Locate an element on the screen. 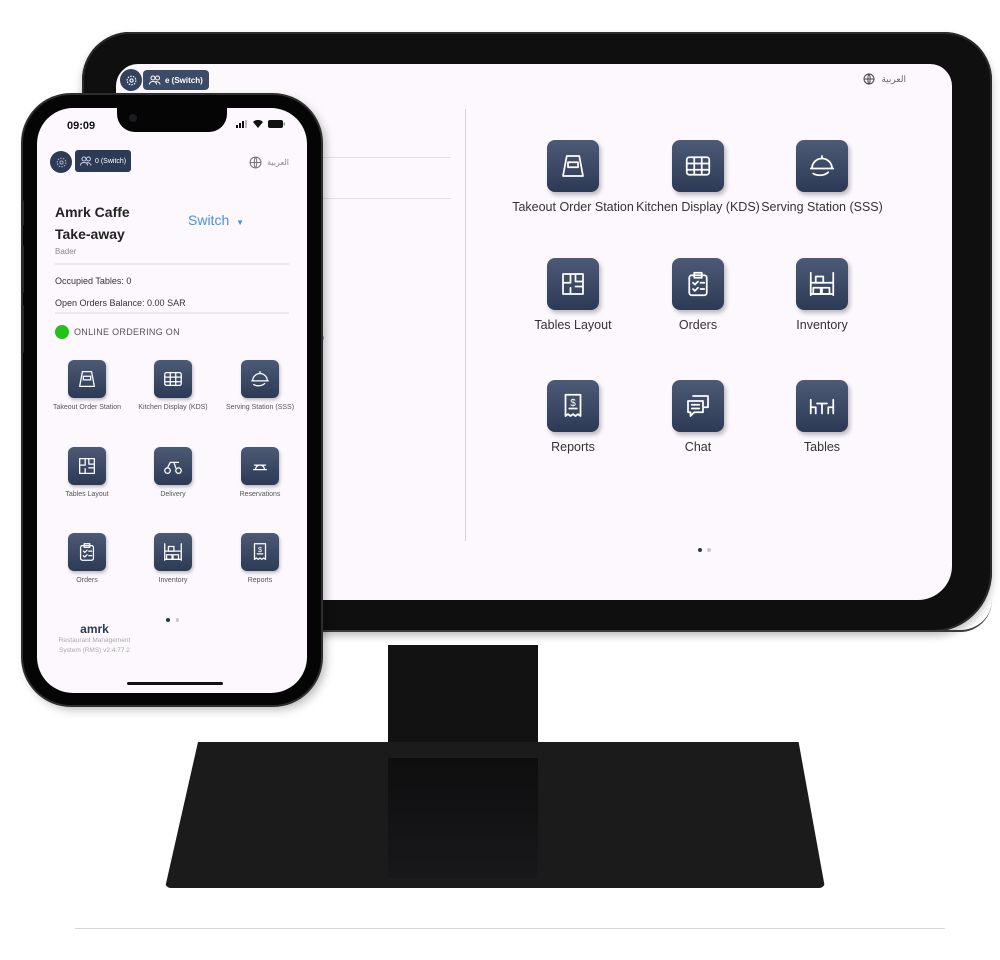 The image size is (1000, 960). tile-label: Reservations is located at coordinates (260, 494).